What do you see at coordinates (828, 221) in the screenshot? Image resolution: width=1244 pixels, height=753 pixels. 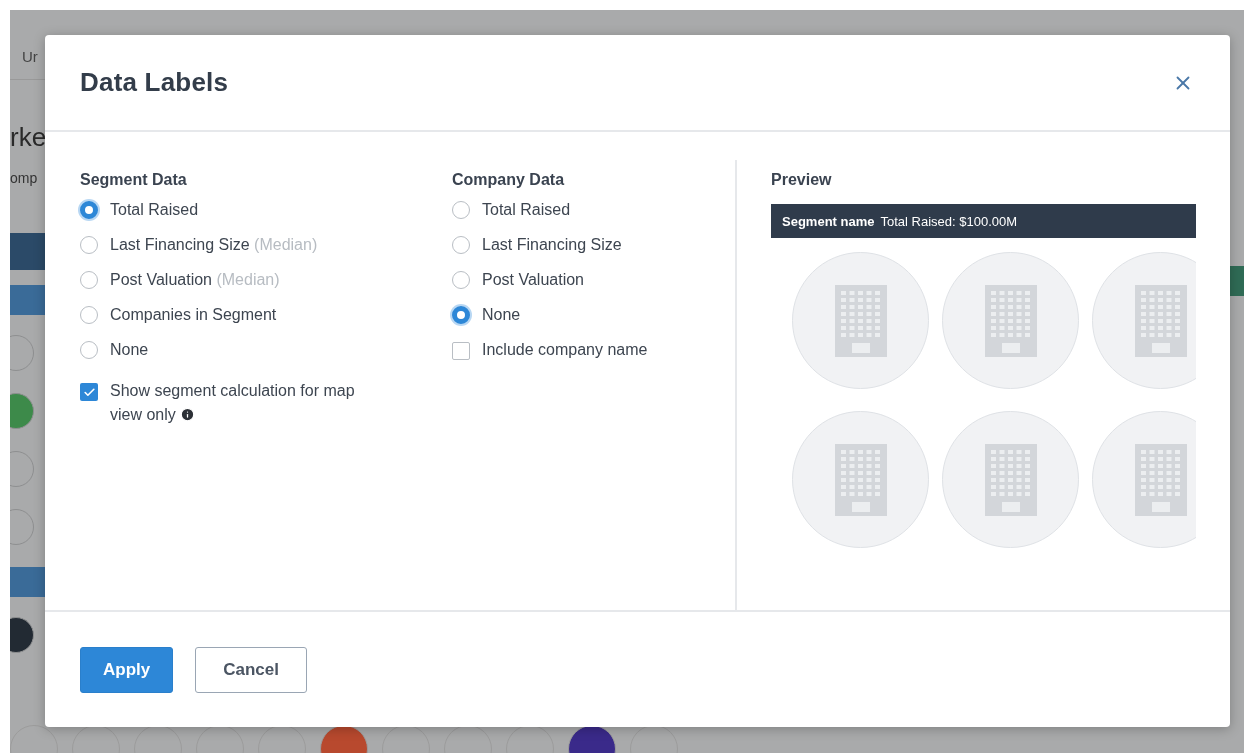 I see `segment-name: Segment name` at bounding box center [828, 221].